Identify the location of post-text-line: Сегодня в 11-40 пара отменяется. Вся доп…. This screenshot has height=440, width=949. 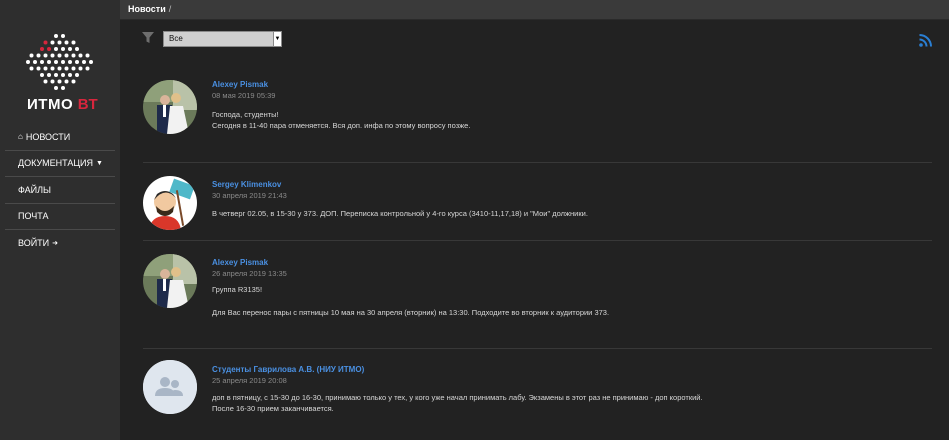
(341, 125).